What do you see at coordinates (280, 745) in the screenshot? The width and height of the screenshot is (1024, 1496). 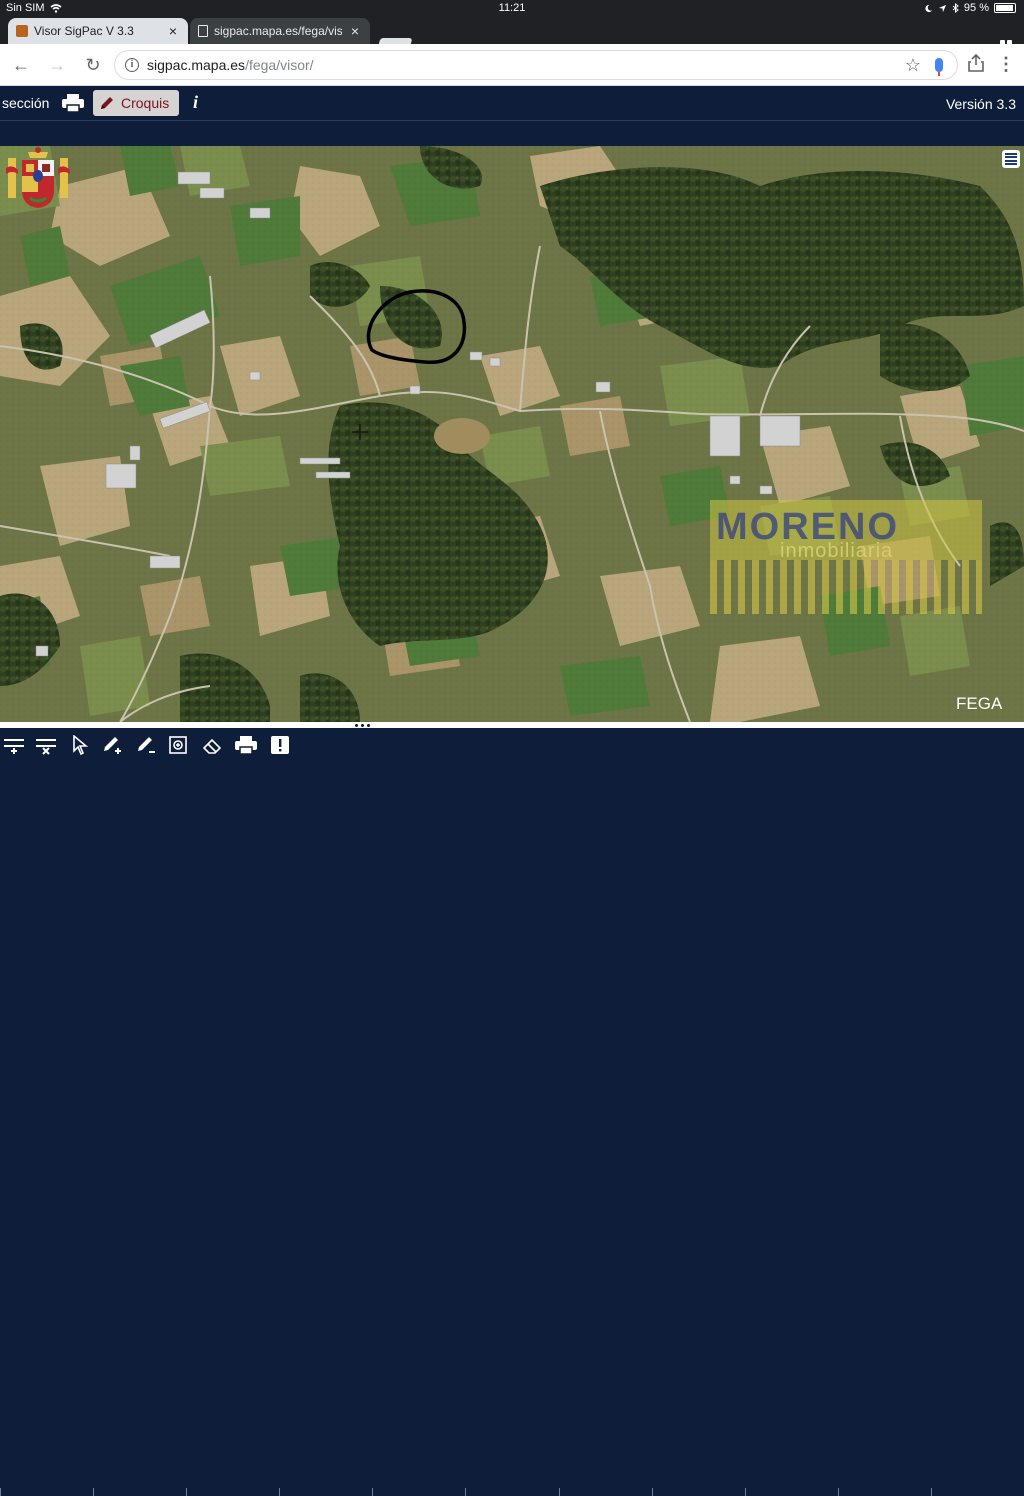 I see `alert-icon` at bounding box center [280, 745].